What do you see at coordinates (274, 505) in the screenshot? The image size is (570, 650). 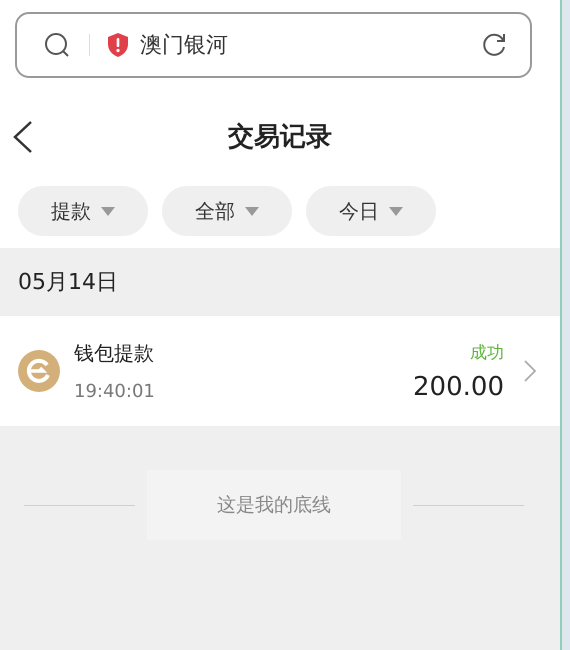 I see `end-of-list-text: 这是我的底线` at bounding box center [274, 505].